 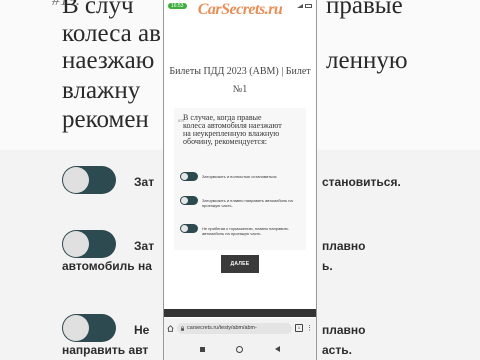 I want to click on answer-label-1: Затормозить и полностью остановиться., so click(x=240, y=176).